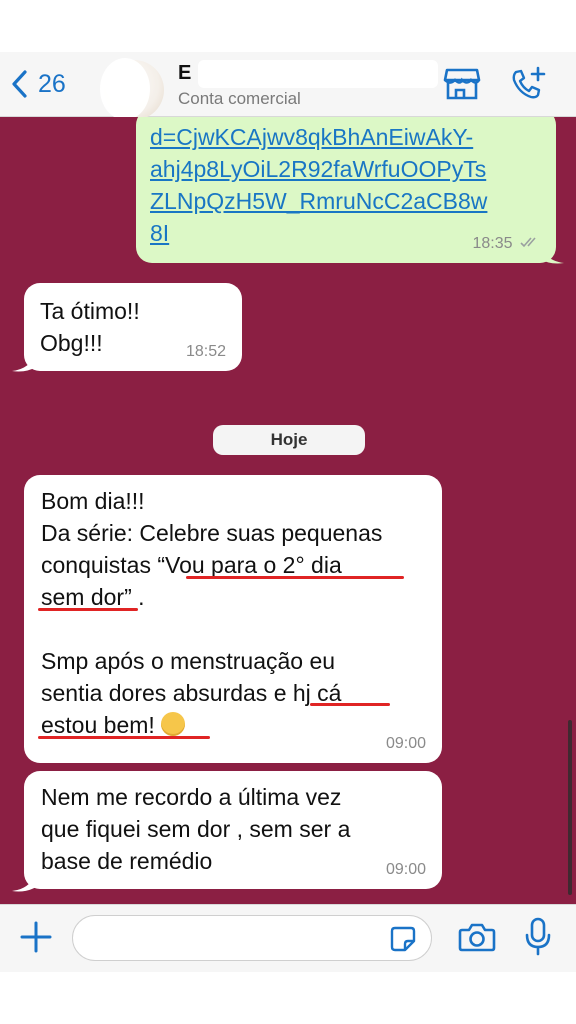 This screenshot has width=576, height=1024. What do you see at coordinates (184, 73) in the screenshot?
I see `contact-name: E` at bounding box center [184, 73].